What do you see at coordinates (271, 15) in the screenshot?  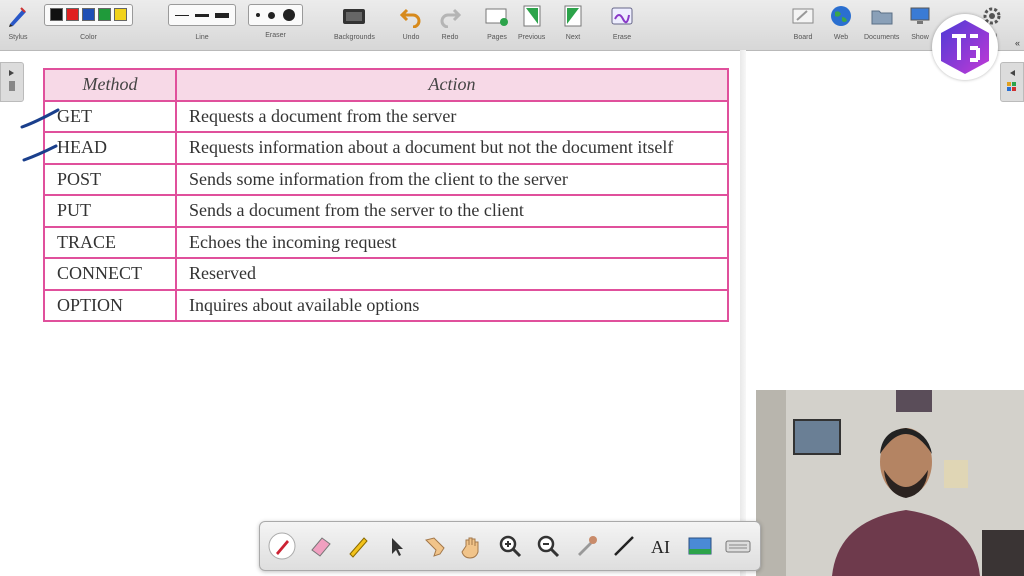 I see `eraser-medium-option` at bounding box center [271, 15].